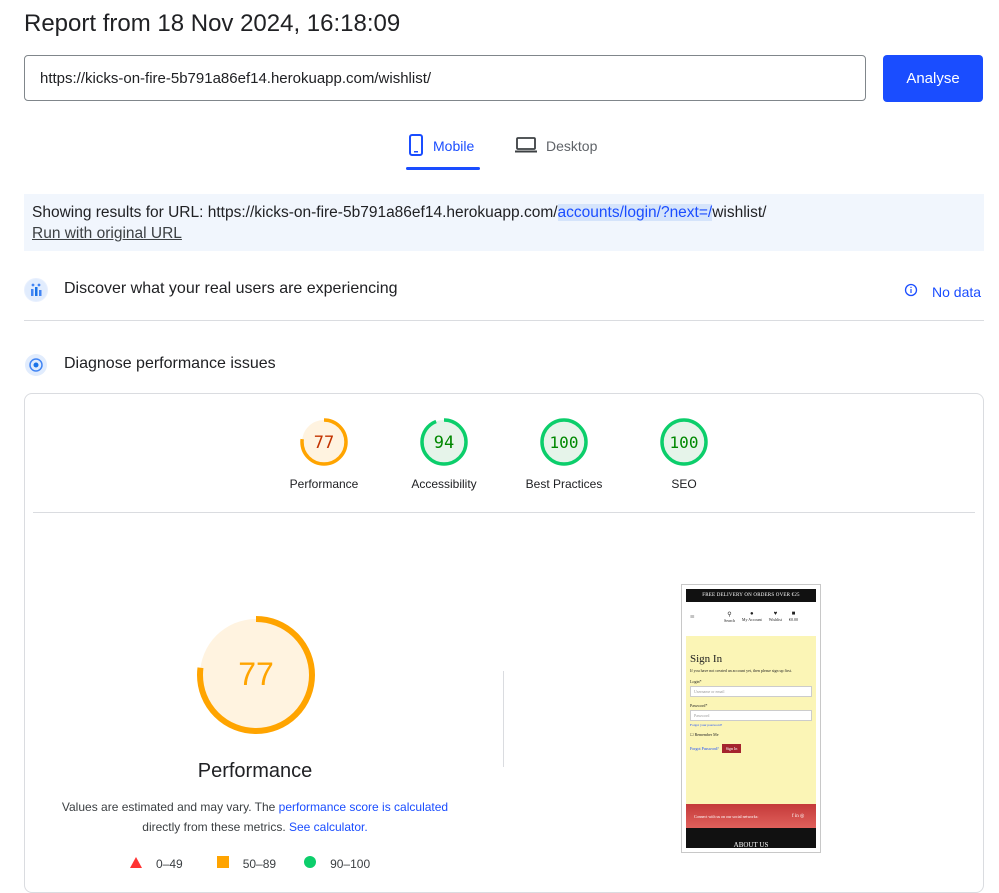 The height and width of the screenshot is (893, 999). What do you see at coordinates (957, 291) in the screenshot?
I see `no-data-label: No data` at bounding box center [957, 291].